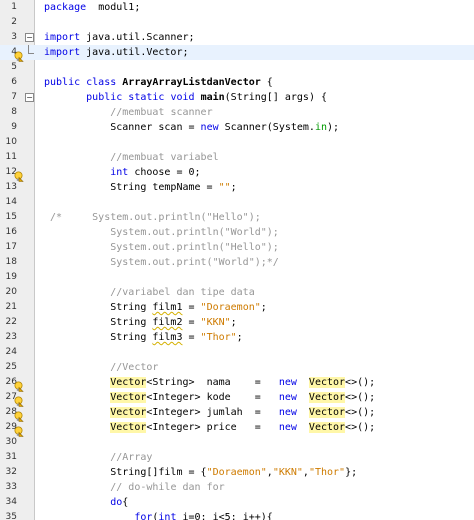 The width and height of the screenshot is (474, 520). What do you see at coordinates (86, 502) in the screenshot?
I see `code-text: do{` at bounding box center [86, 502].